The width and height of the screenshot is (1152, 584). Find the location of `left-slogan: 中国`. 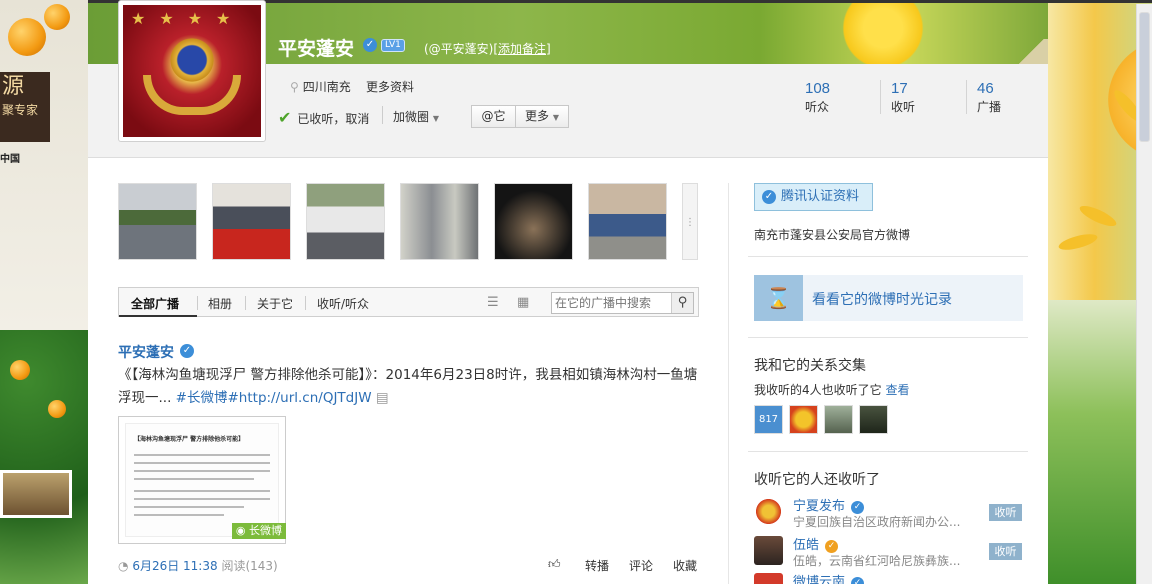

left-slogan: 中国 is located at coordinates (10, 159).